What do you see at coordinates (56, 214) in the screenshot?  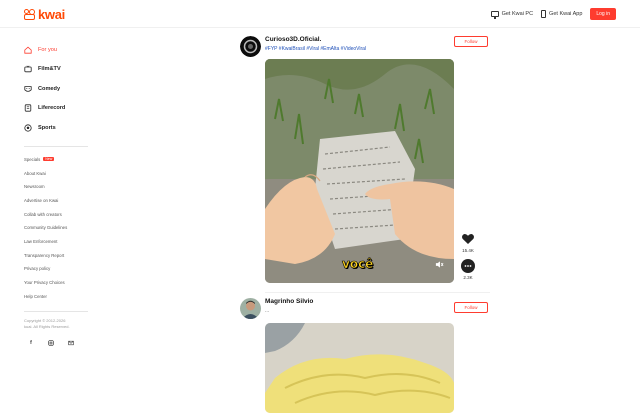 I see `footer-link-collab: Collab with creators` at bounding box center [56, 214].